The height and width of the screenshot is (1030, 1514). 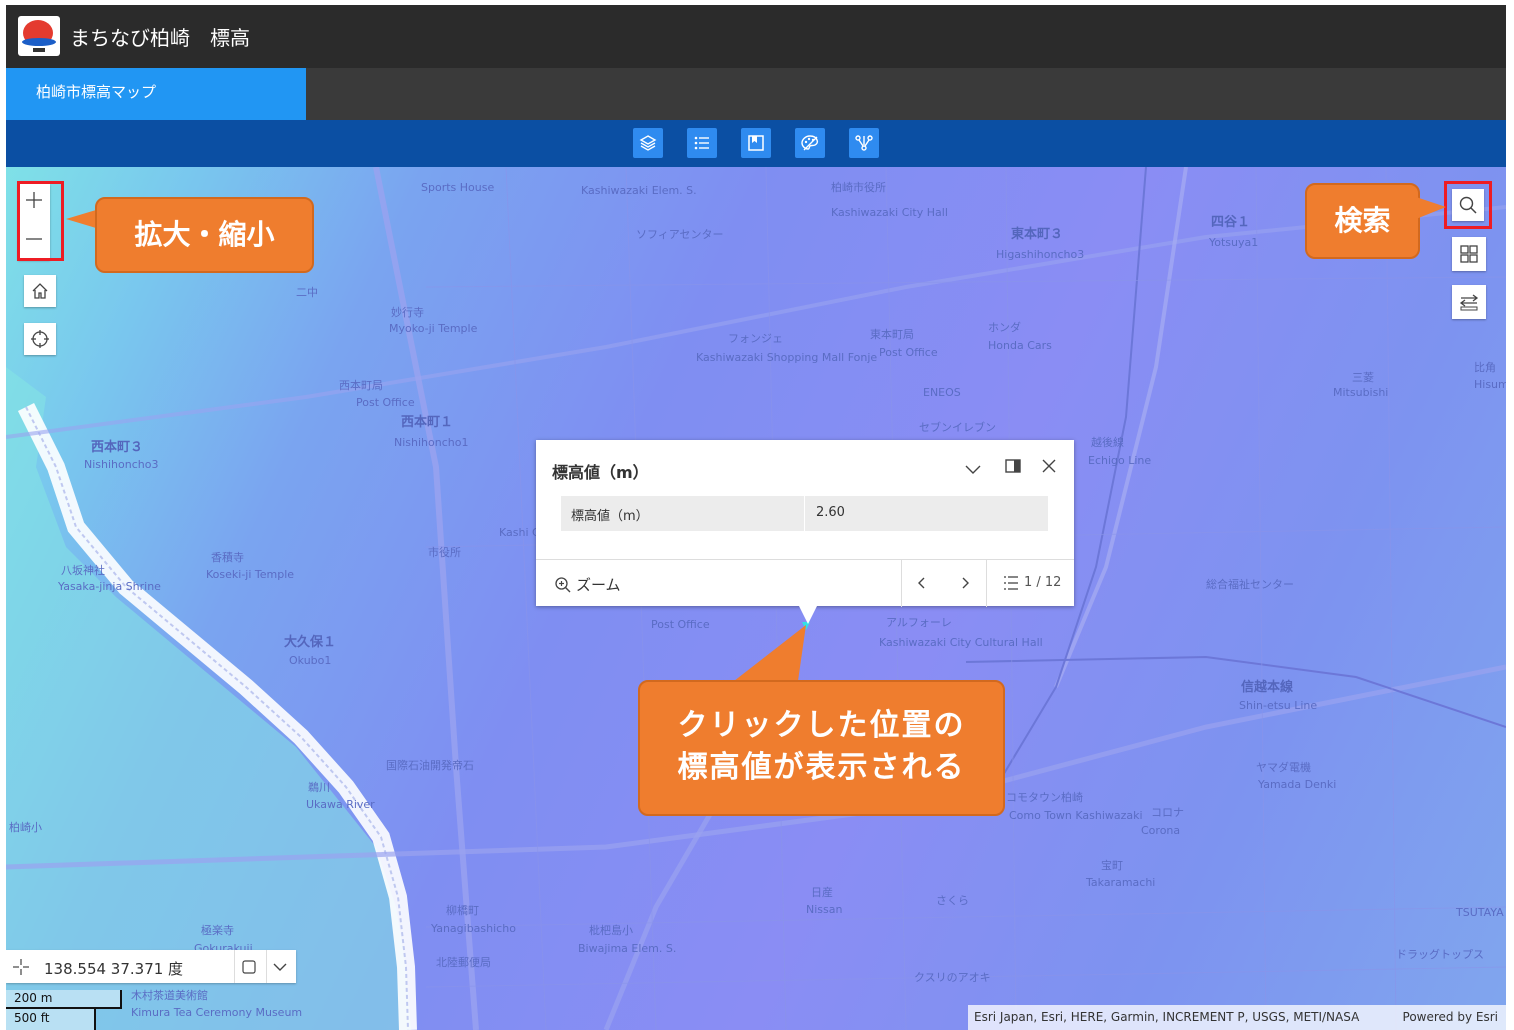 I want to click on bookmark-button, so click(x=756, y=143).